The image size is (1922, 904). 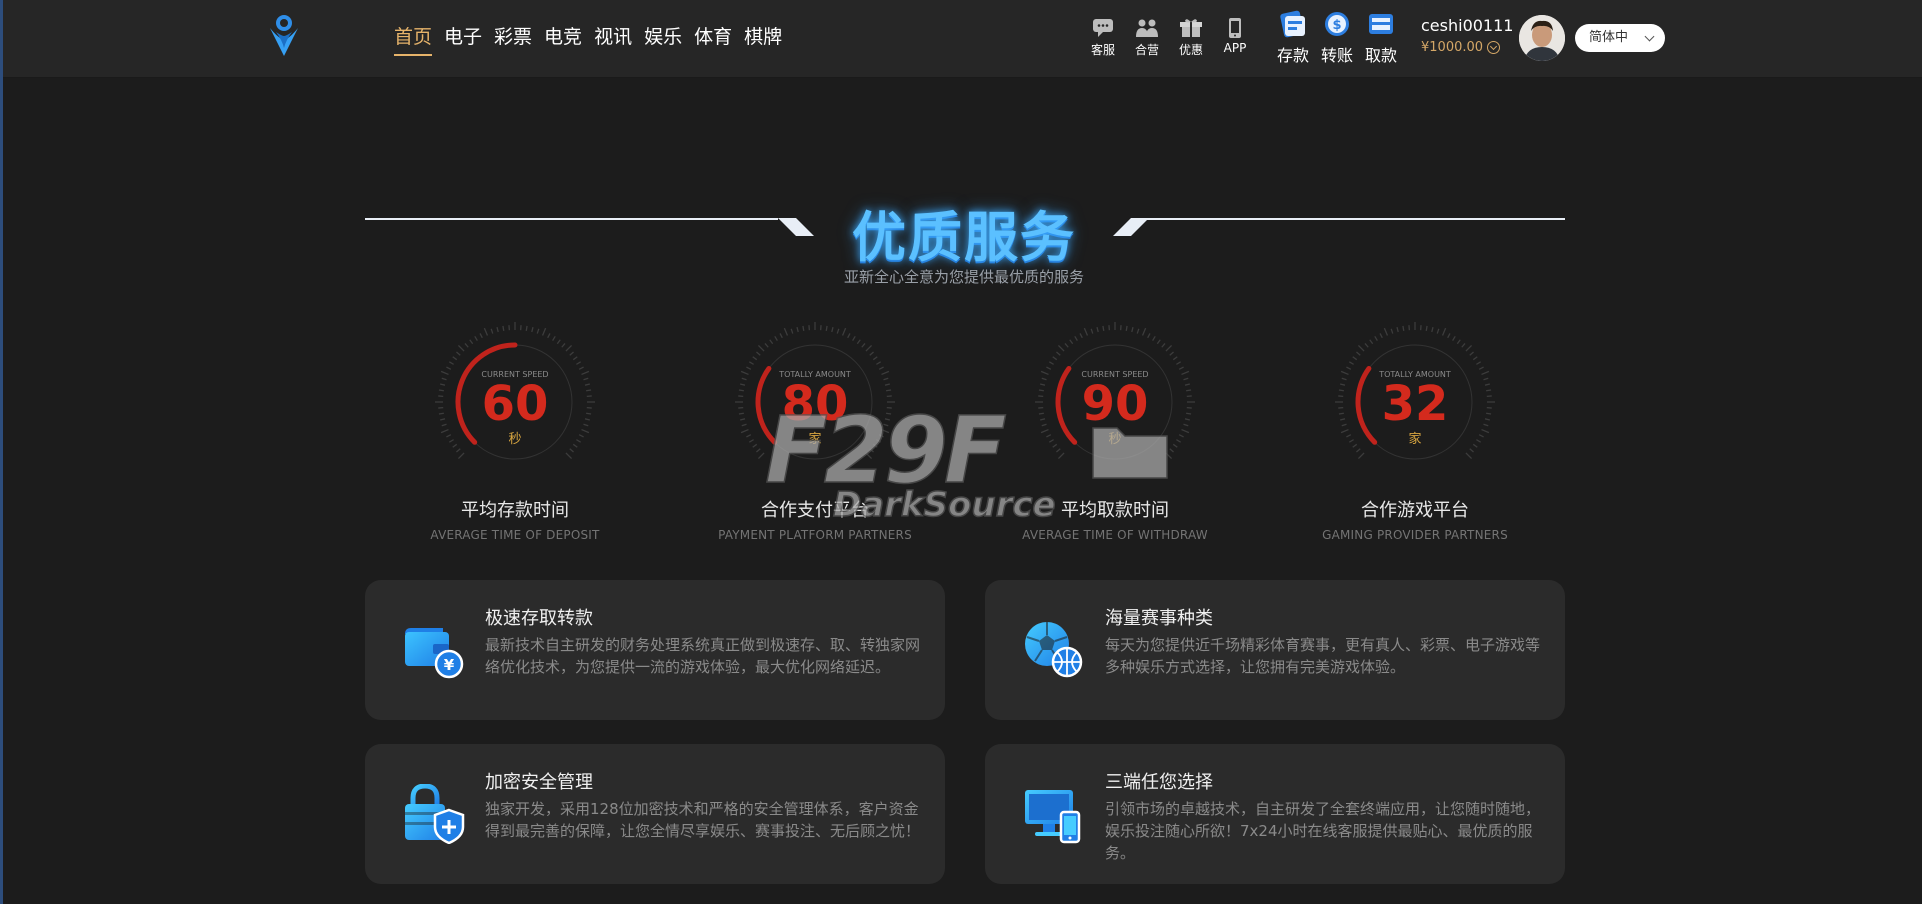 What do you see at coordinates (1381, 38) in the screenshot?
I see `withdraw-button: 取款` at bounding box center [1381, 38].